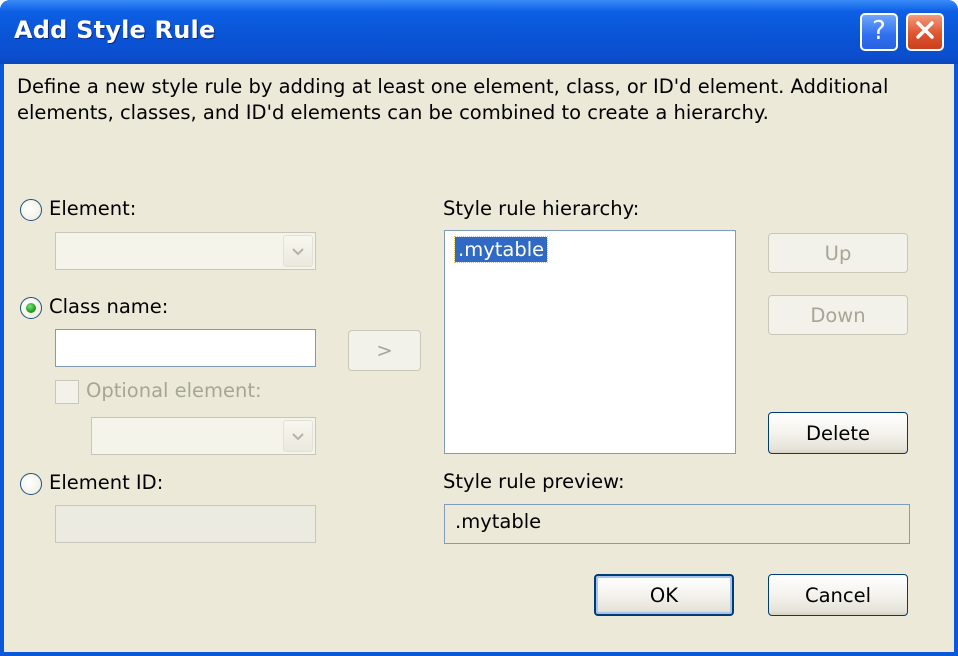 The height and width of the screenshot is (656, 958). What do you see at coordinates (479, 32) in the screenshot?
I see `title-bar: Add Style Rule ?` at bounding box center [479, 32].